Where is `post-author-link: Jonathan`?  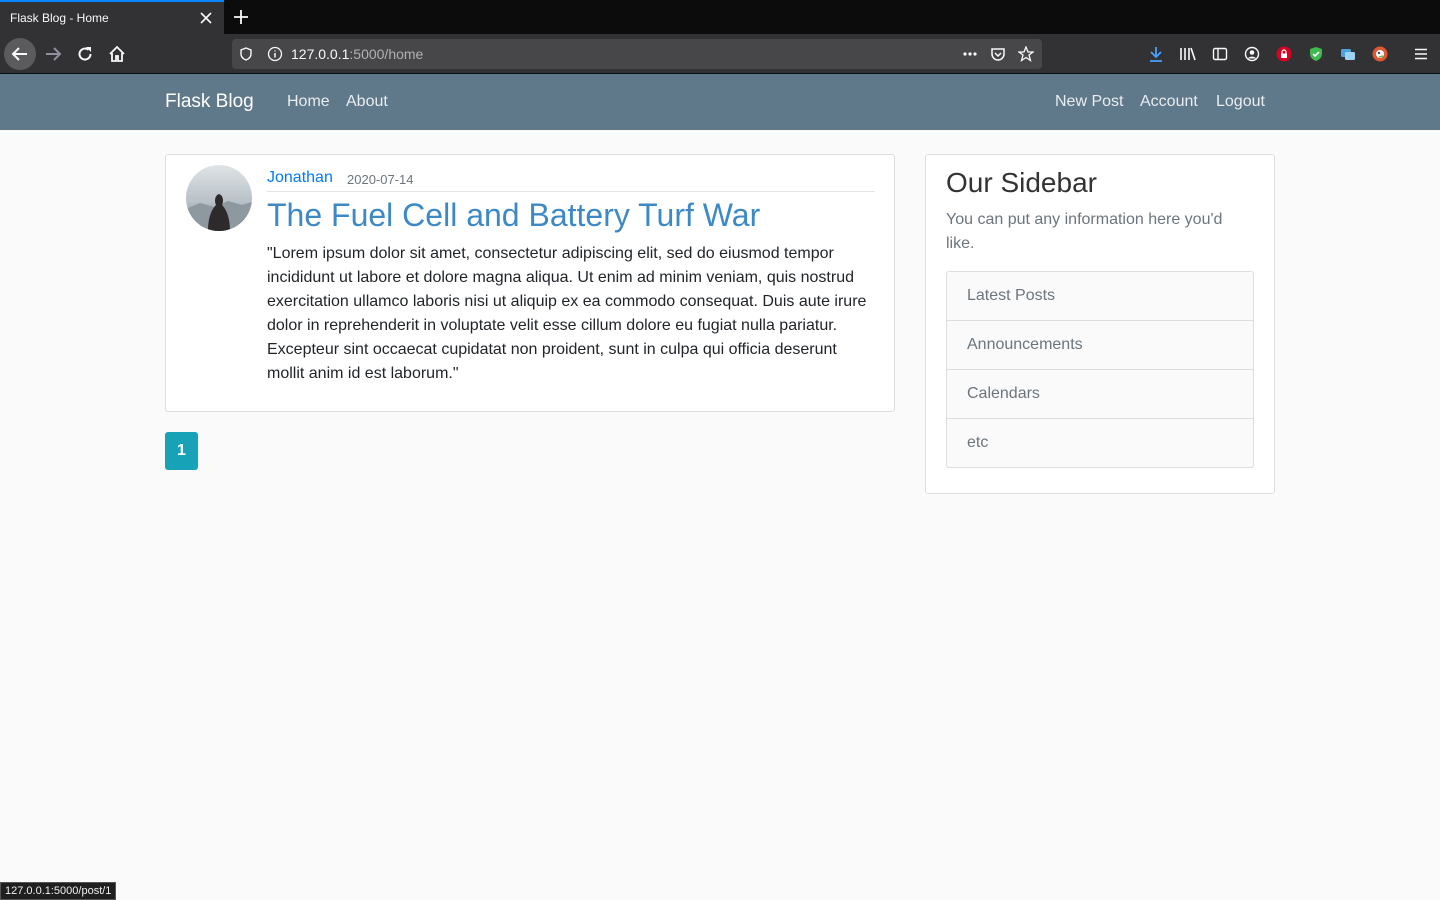 post-author-link: Jonathan is located at coordinates (300, 178).